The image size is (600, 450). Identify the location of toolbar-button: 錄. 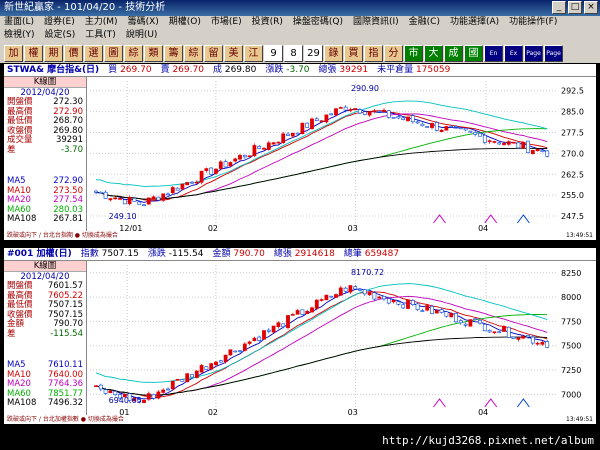
(333, 53).